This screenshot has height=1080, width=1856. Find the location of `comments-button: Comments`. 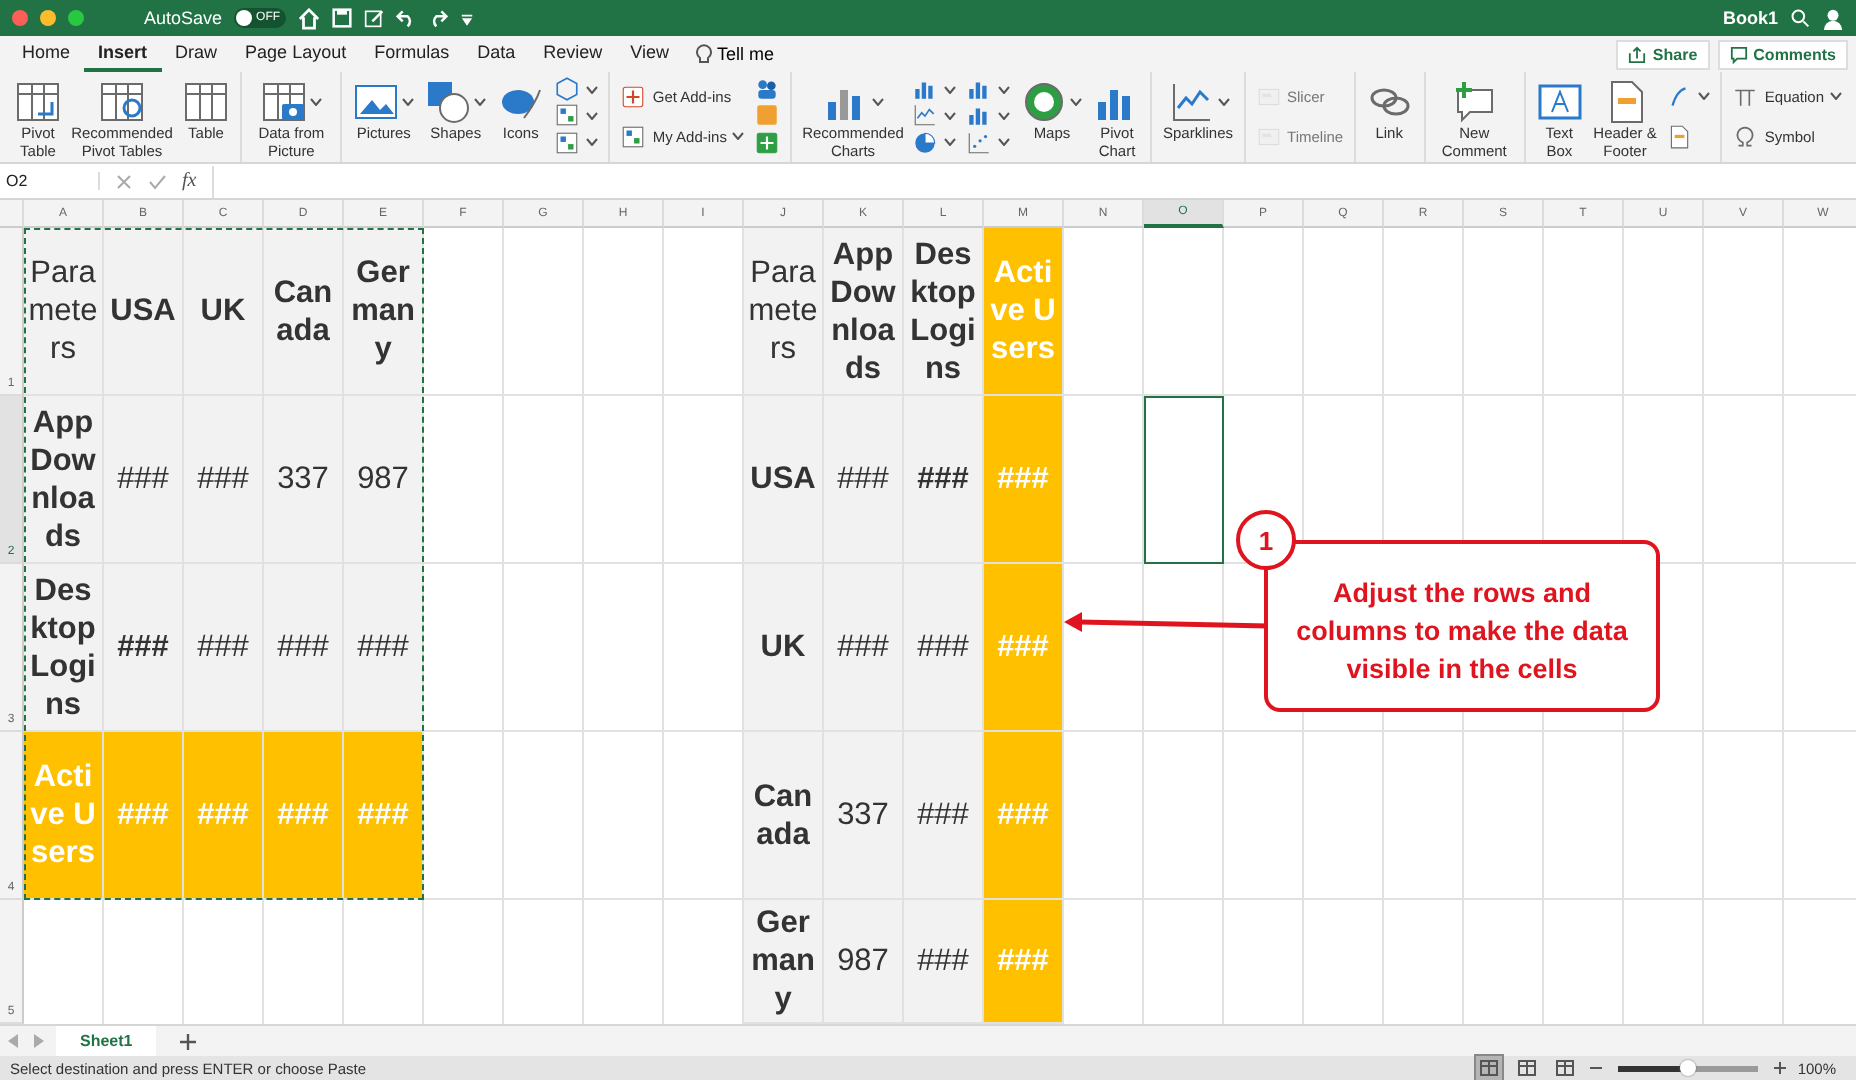

comments-button: Comments is located at coordinates (1782, 54).